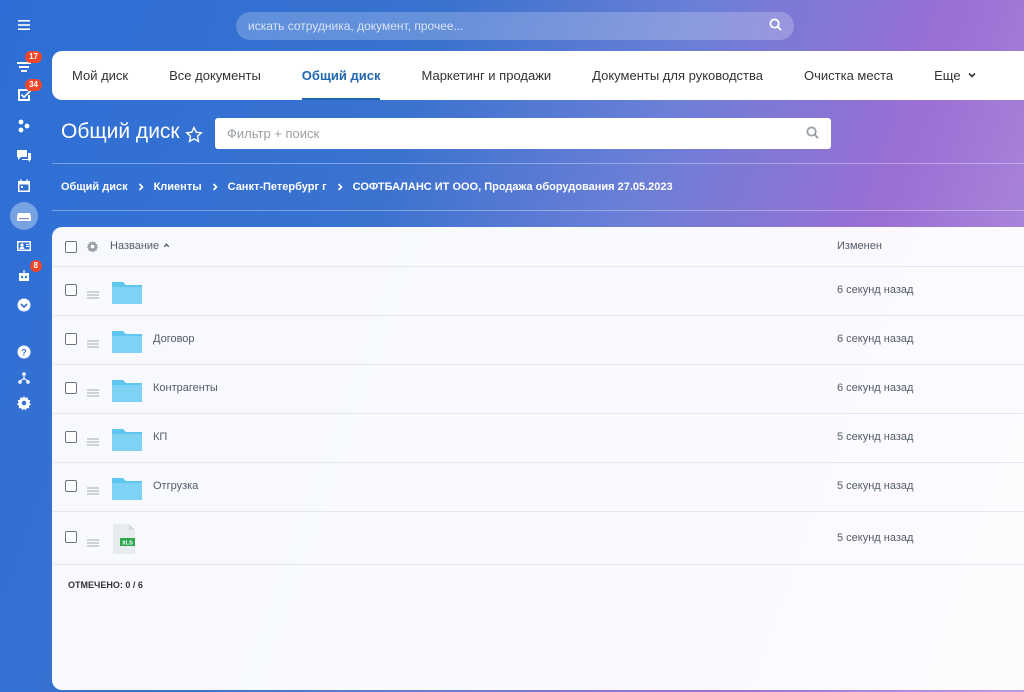 This screenshot has width=1024, height=692. Describe the element at coordinates (848, 75) in the screenshot. I see `tab-cleanup: Очистка места` at that location.